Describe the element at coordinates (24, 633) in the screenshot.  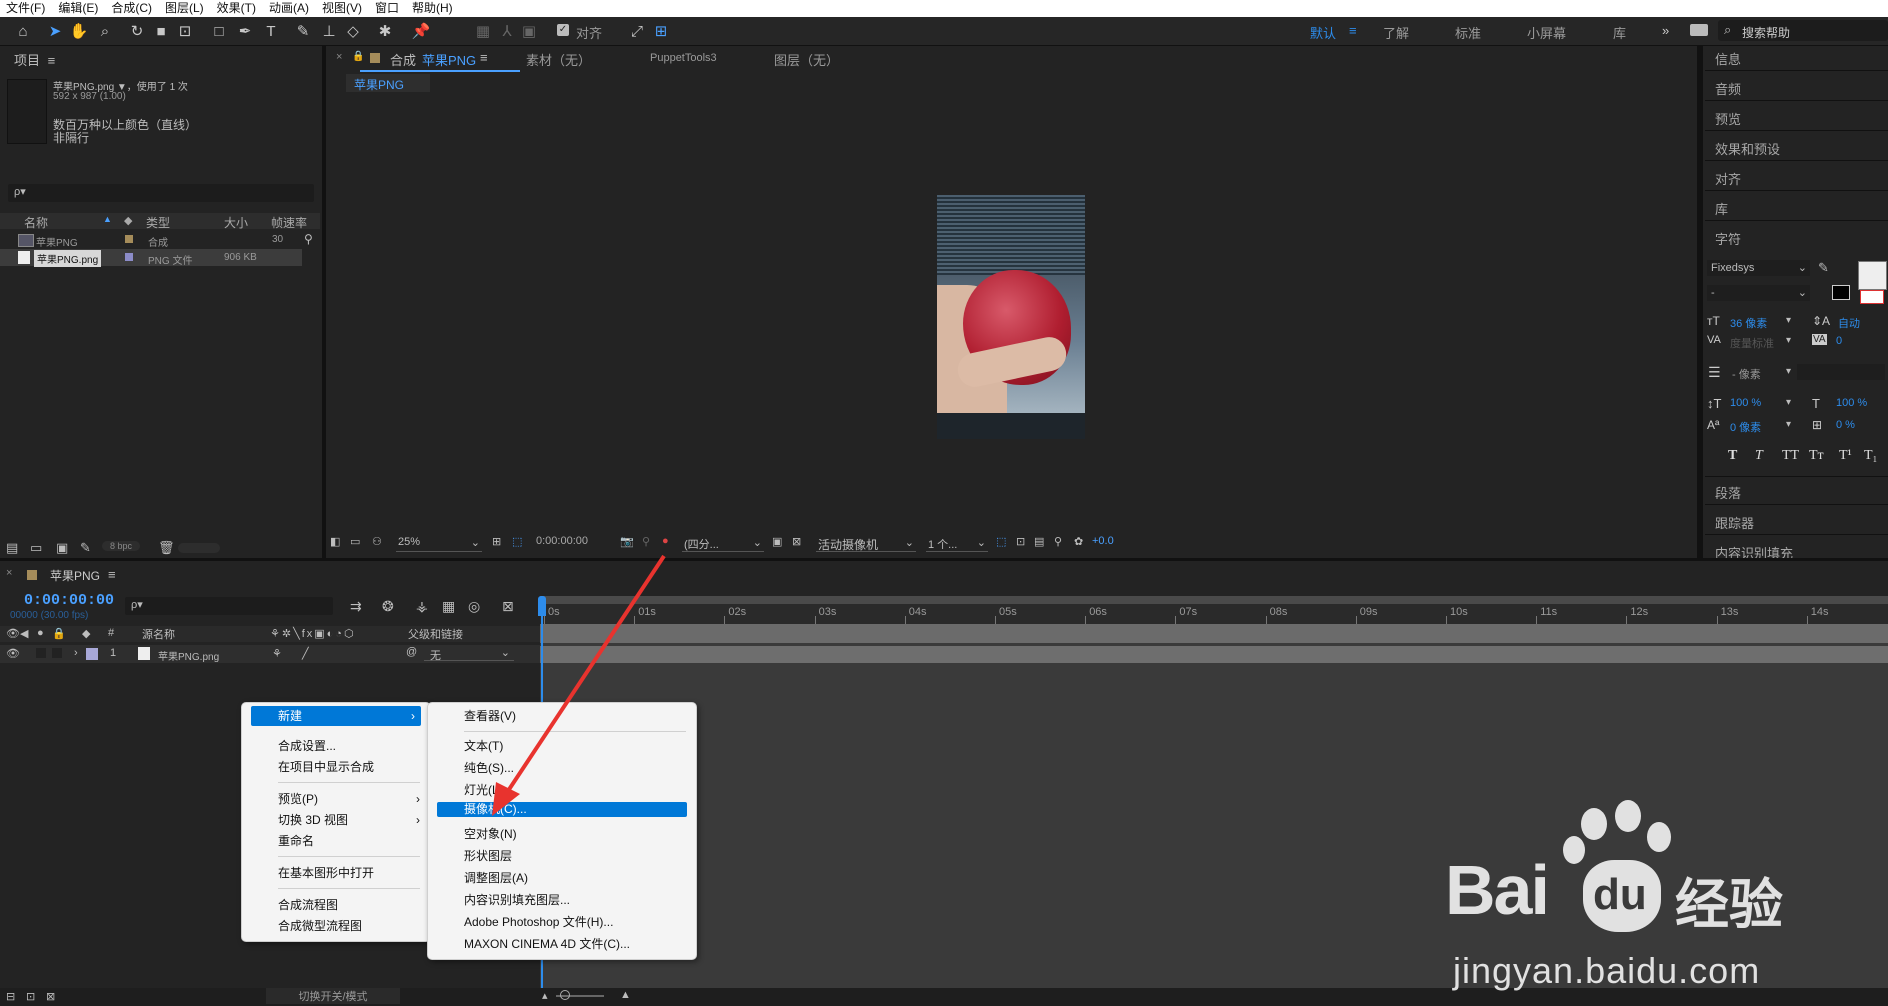
I see `audio-icon: ◀` at that location.